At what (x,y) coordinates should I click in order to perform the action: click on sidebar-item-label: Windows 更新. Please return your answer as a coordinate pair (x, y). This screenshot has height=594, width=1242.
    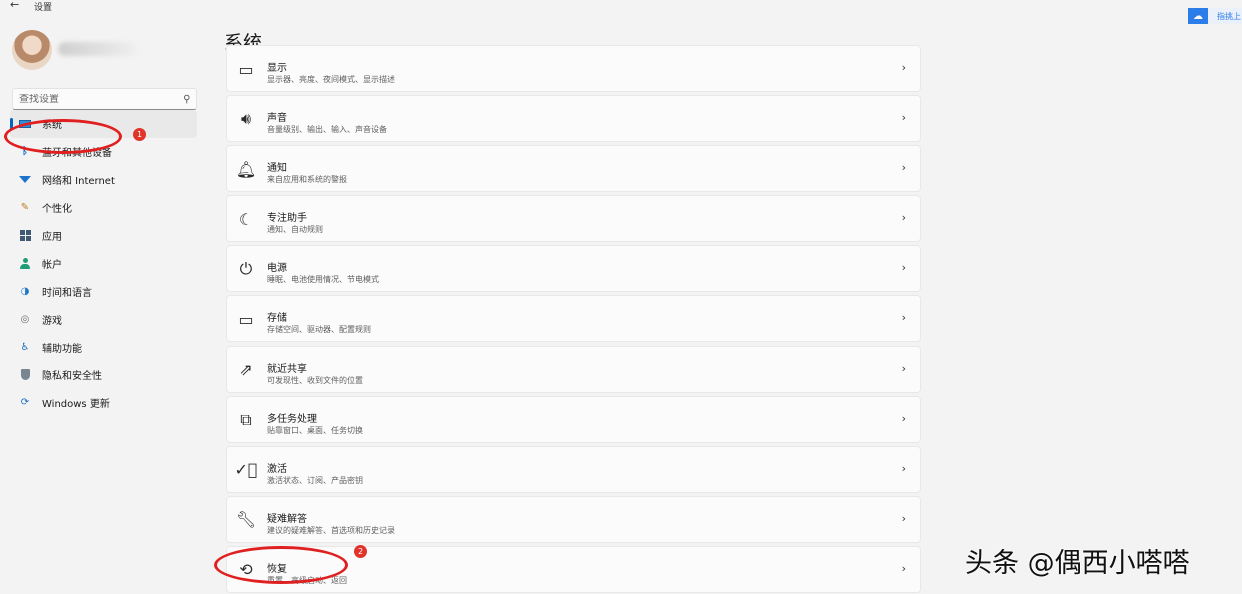
    Looking at the image, I should click on (76, 405).